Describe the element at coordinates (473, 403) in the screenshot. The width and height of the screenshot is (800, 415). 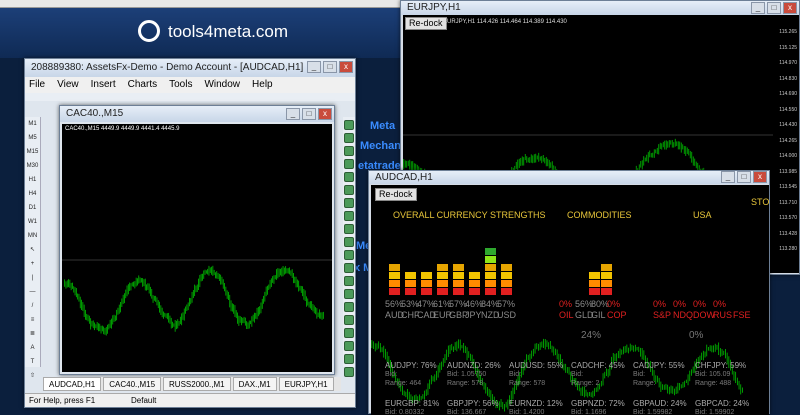
I see `pair-name: GBPJPY: 56%` at that location.